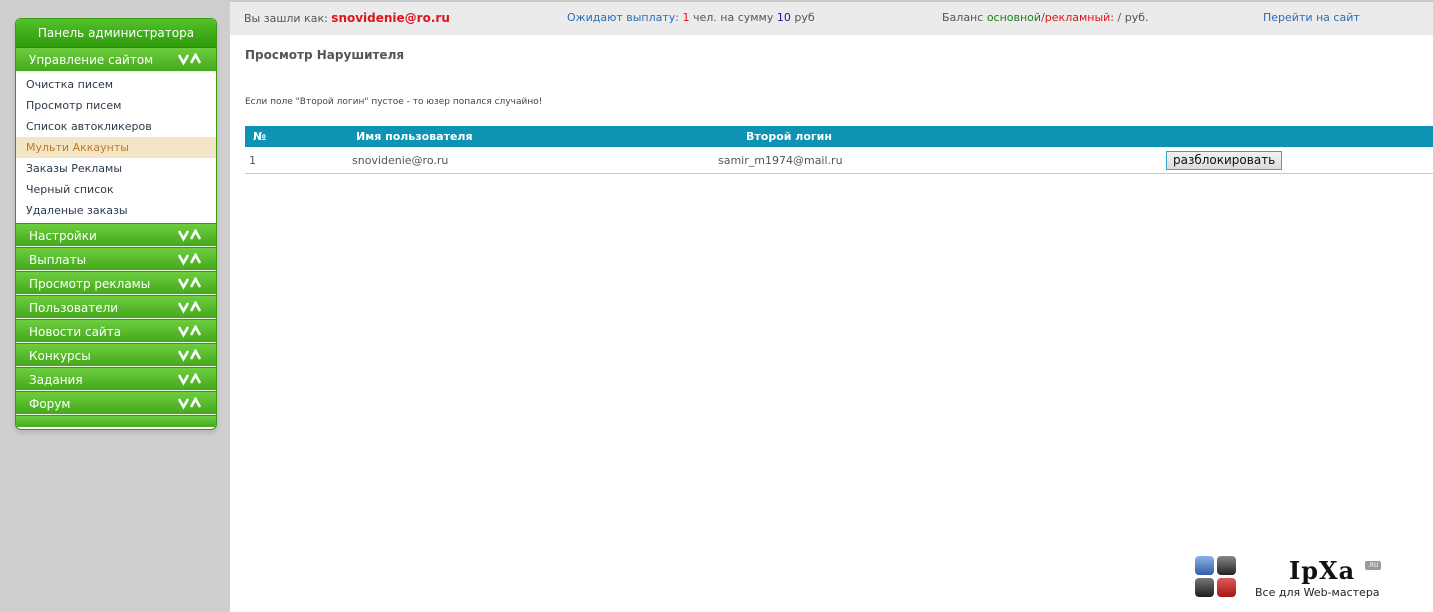 This screenshot has height=612, width=1433. Describe the element at coordinates (1204, 565) in the screenshot. I see `logo-square-blue-icon` at that location.